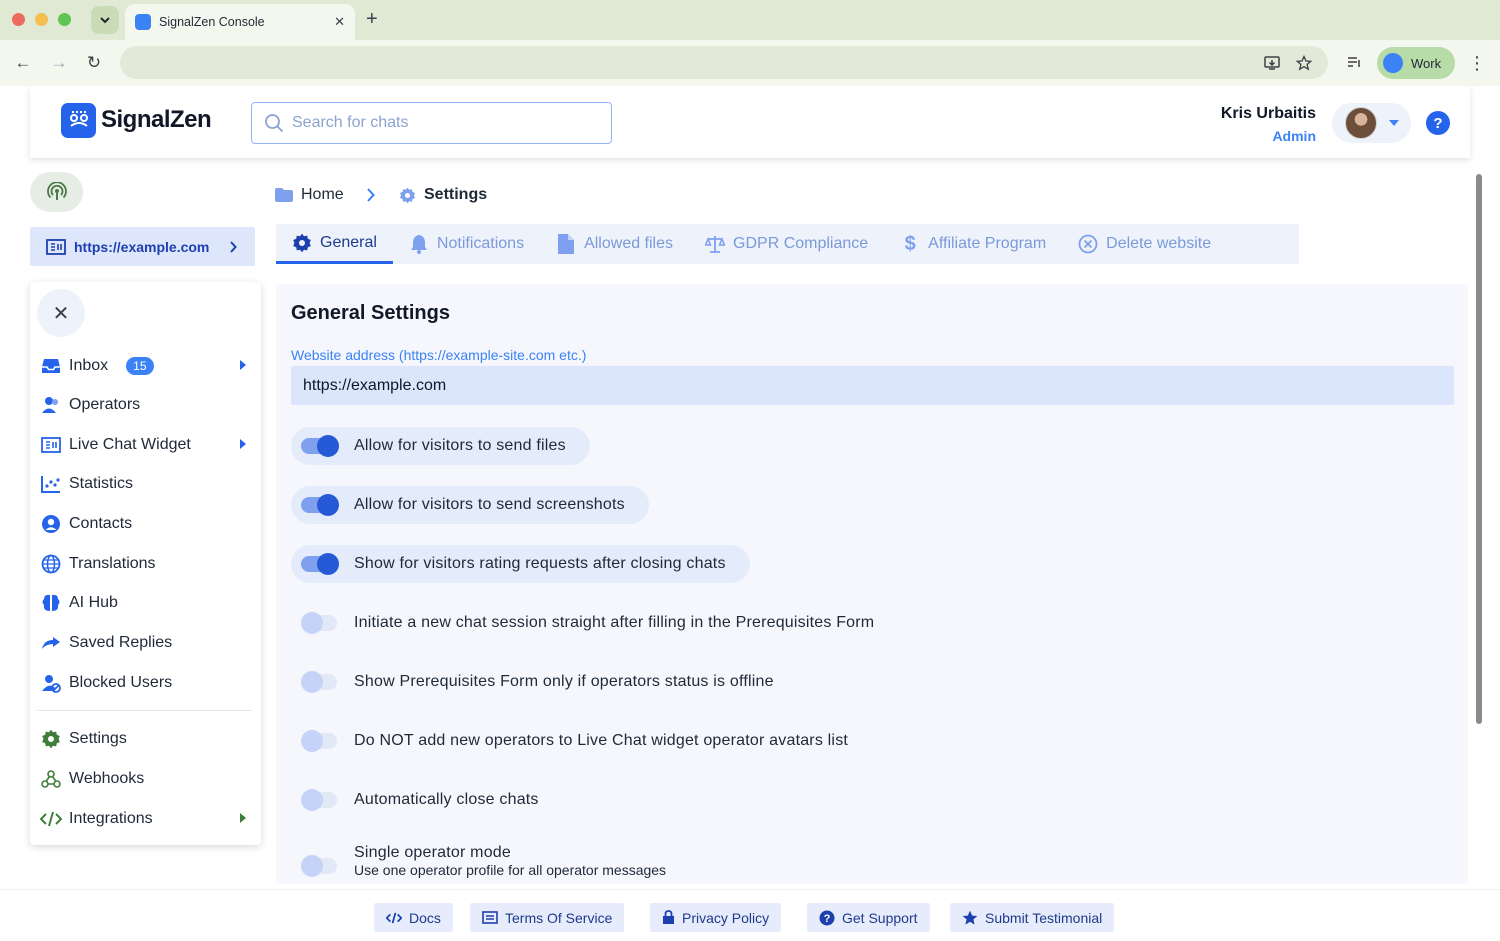 Image resolution: width=1500 pixels, height=941 pixels. I want to click on toggle-row-auto-close: Automatically close chats, so click(427, 800).